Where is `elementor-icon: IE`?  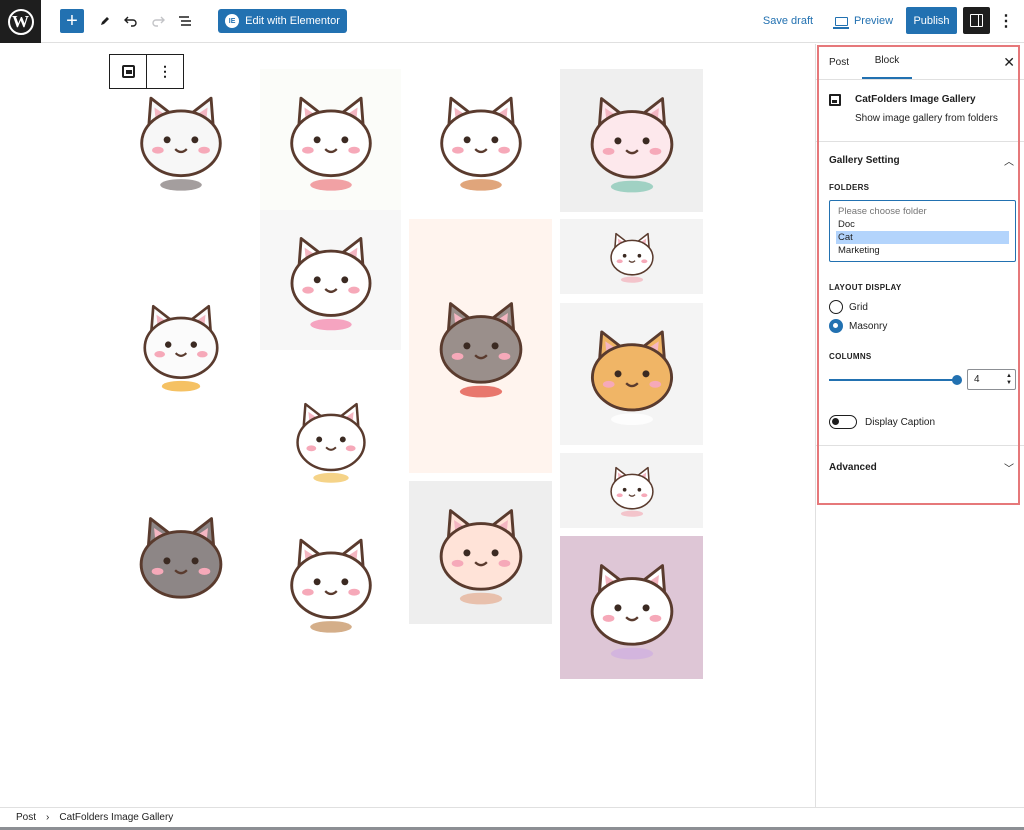
elementor-icon: IE is located at coordinates (232, 21).